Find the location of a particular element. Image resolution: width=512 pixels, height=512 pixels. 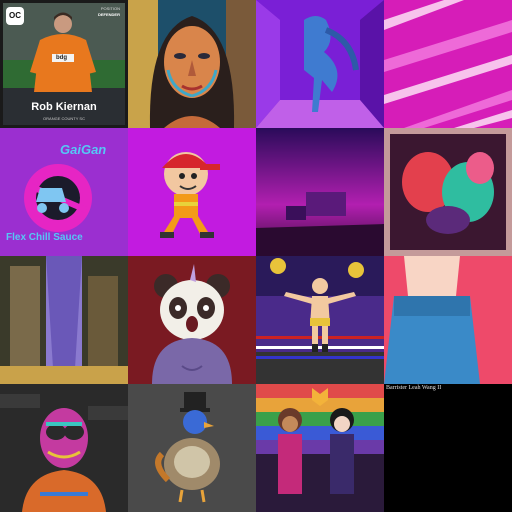

gallery-tile-caption: Barrister Leah Wang II is located at coordinates (448, 448).